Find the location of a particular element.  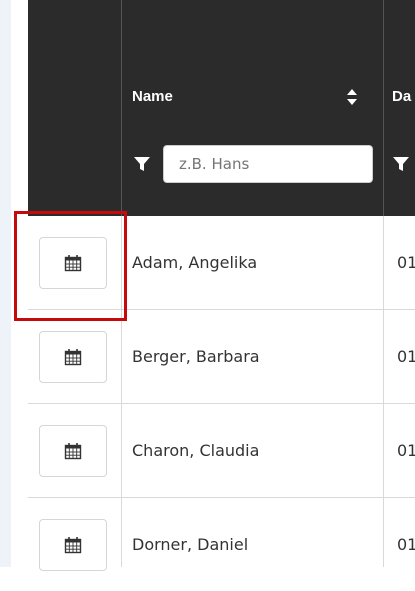

column-header-date: Da is located at coordinates (401, 96).